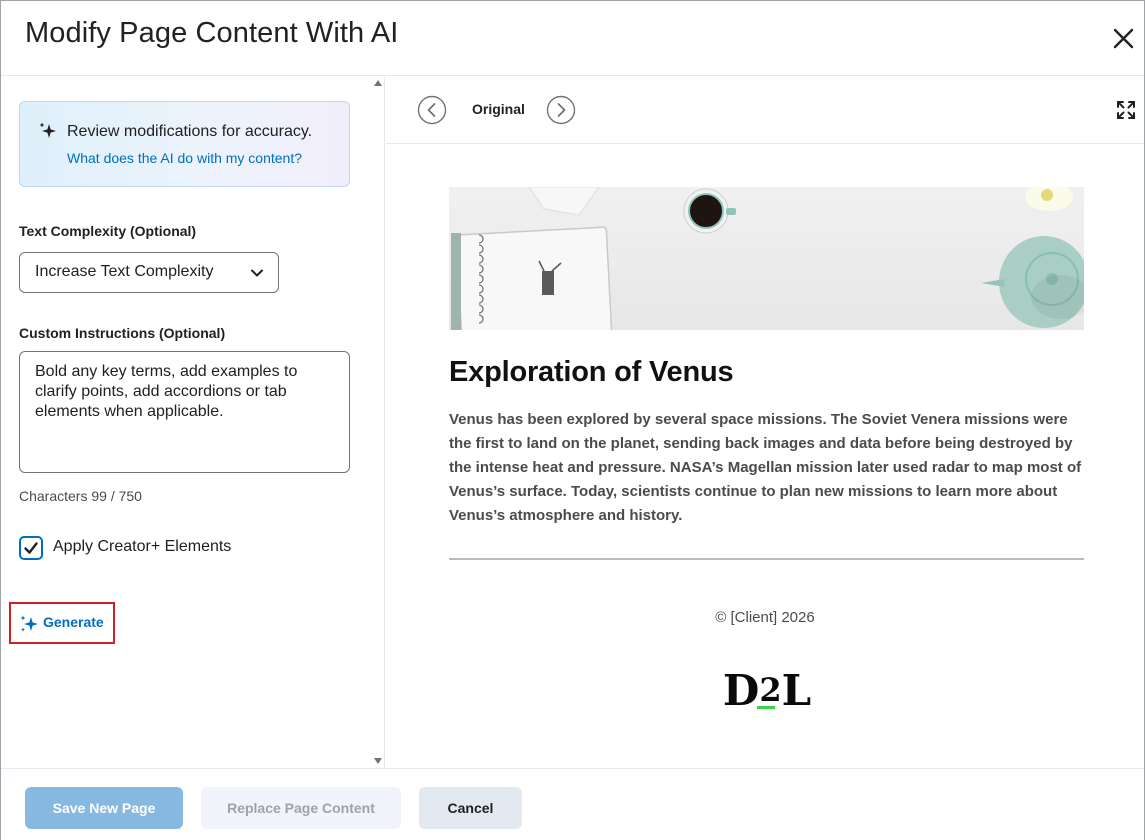 This screenshot has width=1145, height=840. Describe the element at coordinates (765, 110) in the screenshot. I see `preview-toolbar: Original` at that location.